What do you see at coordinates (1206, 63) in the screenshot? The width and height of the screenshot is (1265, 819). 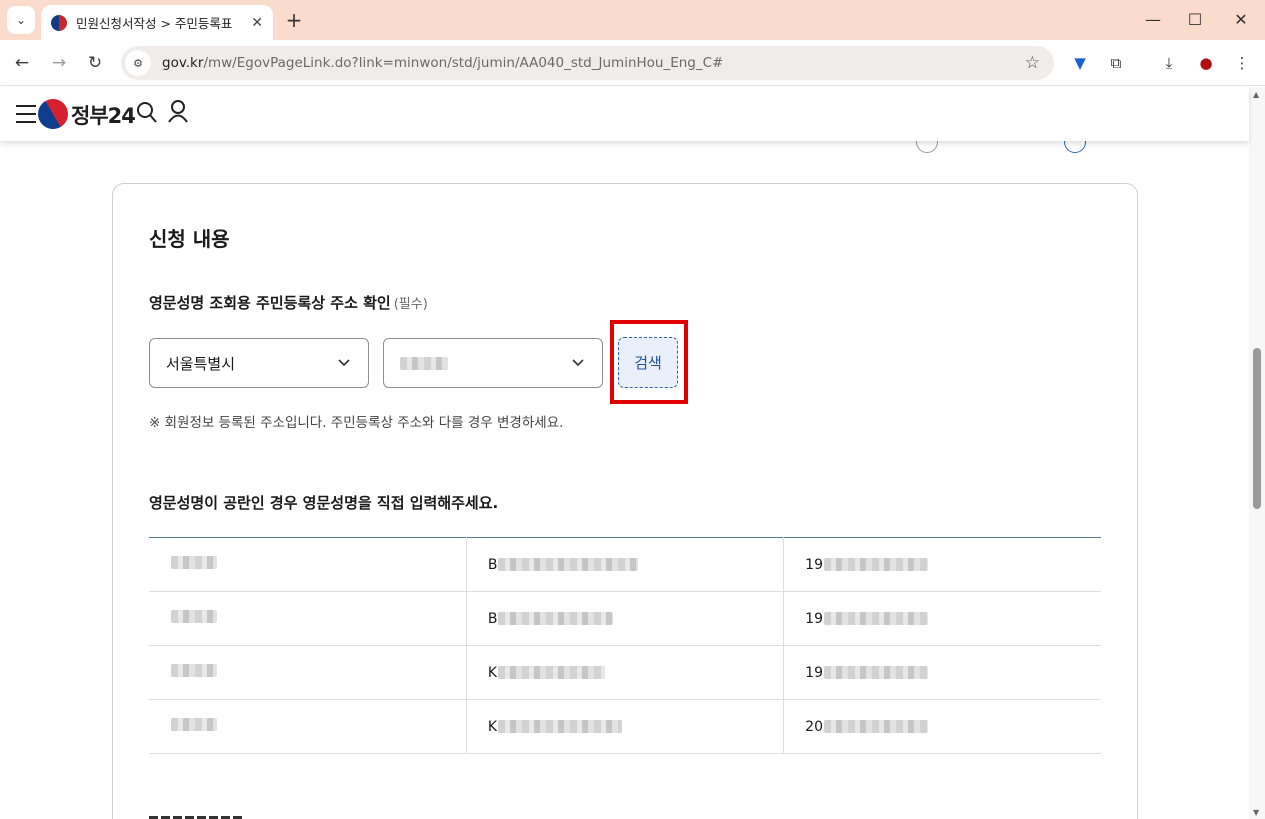 I see `profile-icon: ●` at bounding box center [1206, 63].